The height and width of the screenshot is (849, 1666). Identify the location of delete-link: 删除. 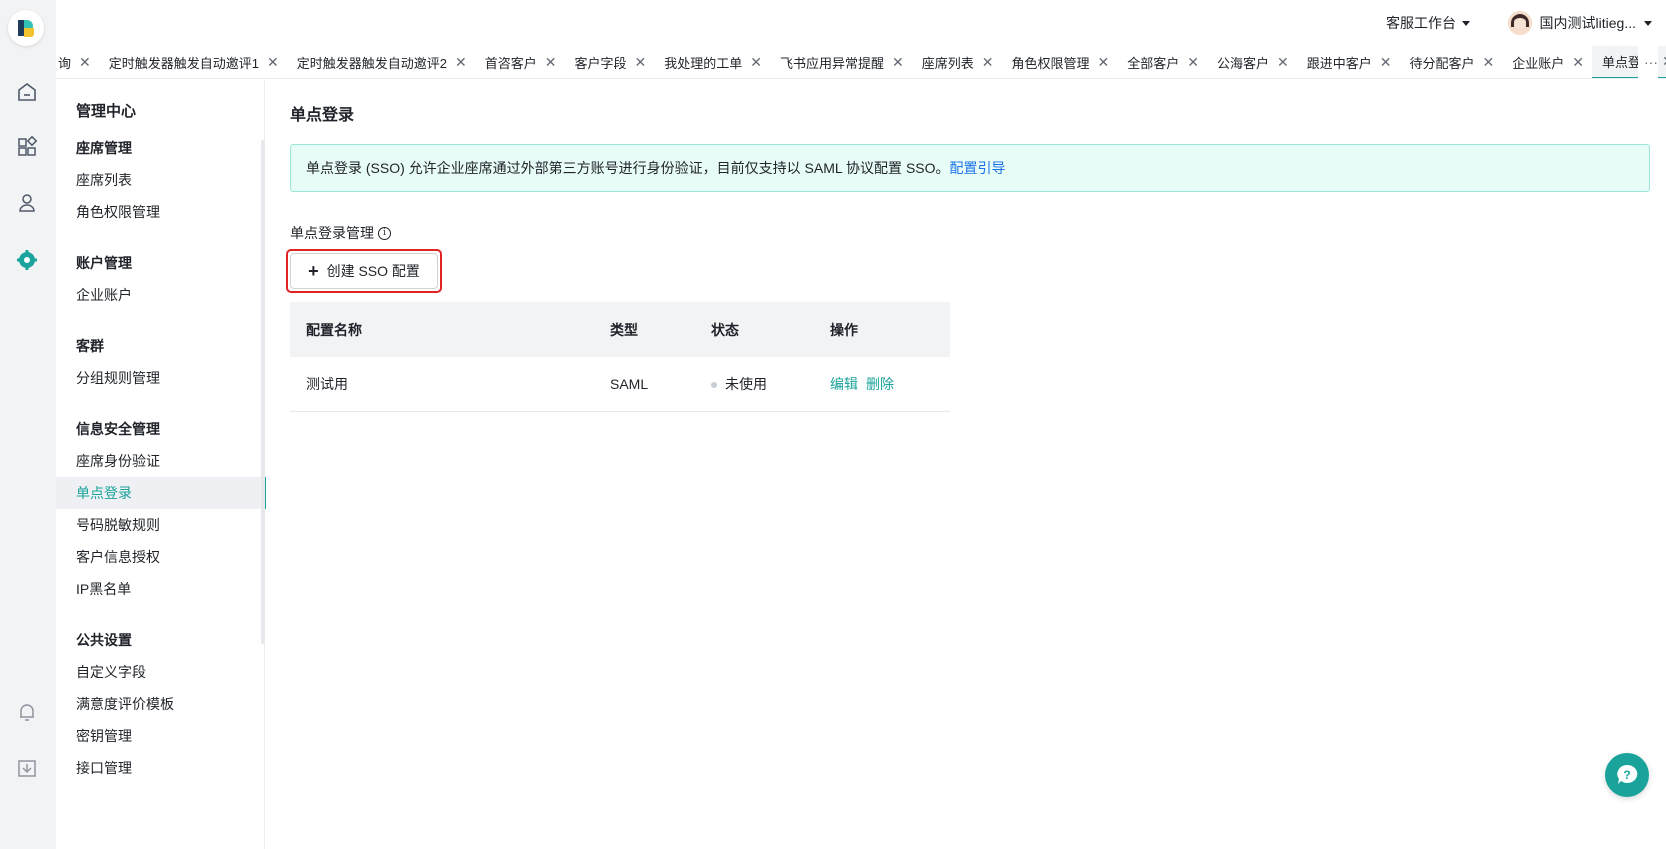
(880, 384).